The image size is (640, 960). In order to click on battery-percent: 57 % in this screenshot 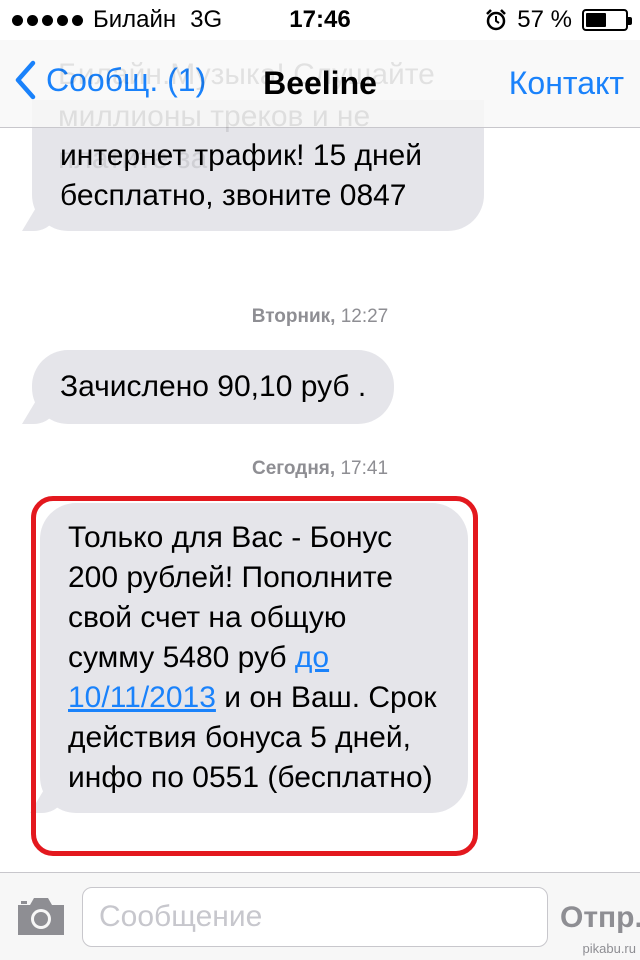, I will do `click(544, 19)`.